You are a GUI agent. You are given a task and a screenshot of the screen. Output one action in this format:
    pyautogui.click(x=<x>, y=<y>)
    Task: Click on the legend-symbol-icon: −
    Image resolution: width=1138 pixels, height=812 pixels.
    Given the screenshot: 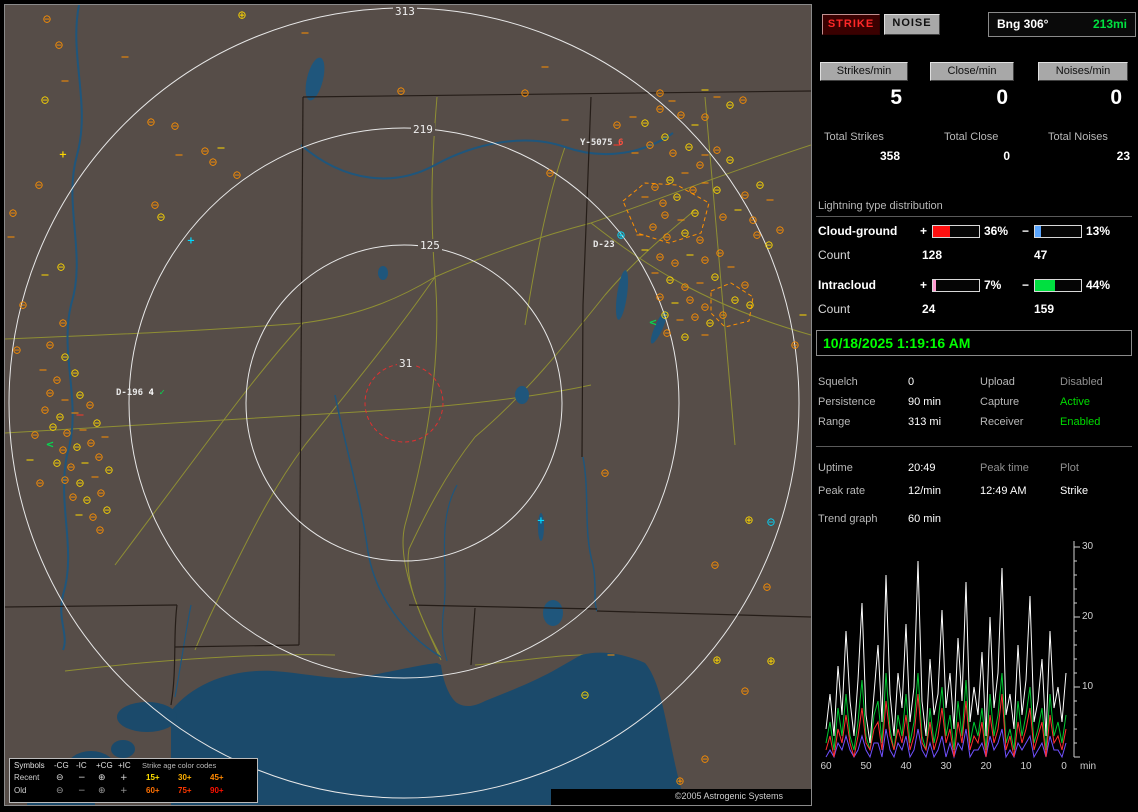 What is the action you would take?
    pyautogui.click(x=82, y=791)
    